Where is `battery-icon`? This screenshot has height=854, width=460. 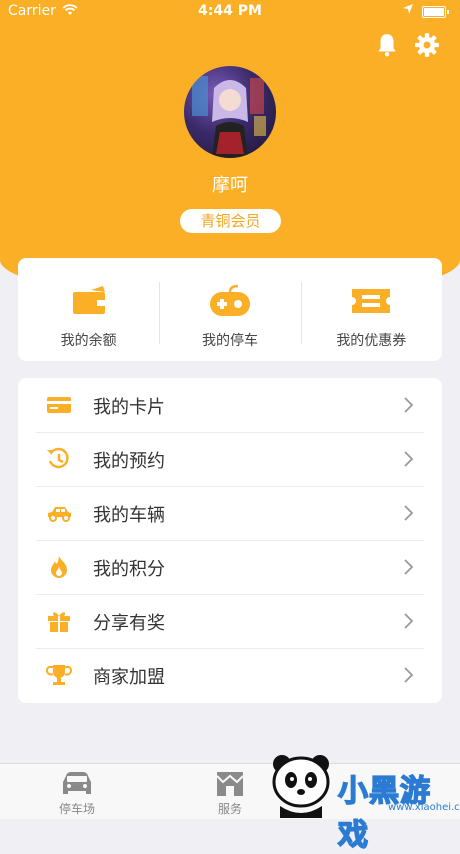 battery-icon is located at coordinates (435, 12).